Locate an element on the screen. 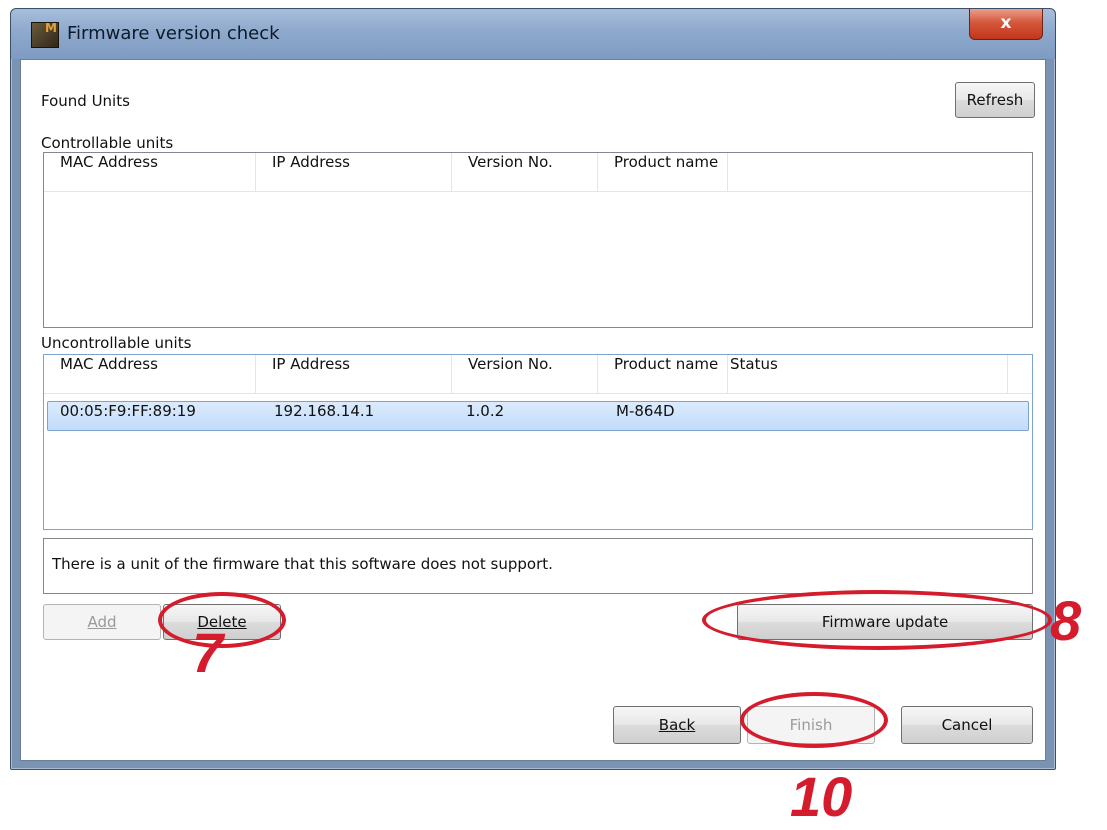 This screenshot has width=1107, height=830. back-button: Back is located at coordinates (677, 725).